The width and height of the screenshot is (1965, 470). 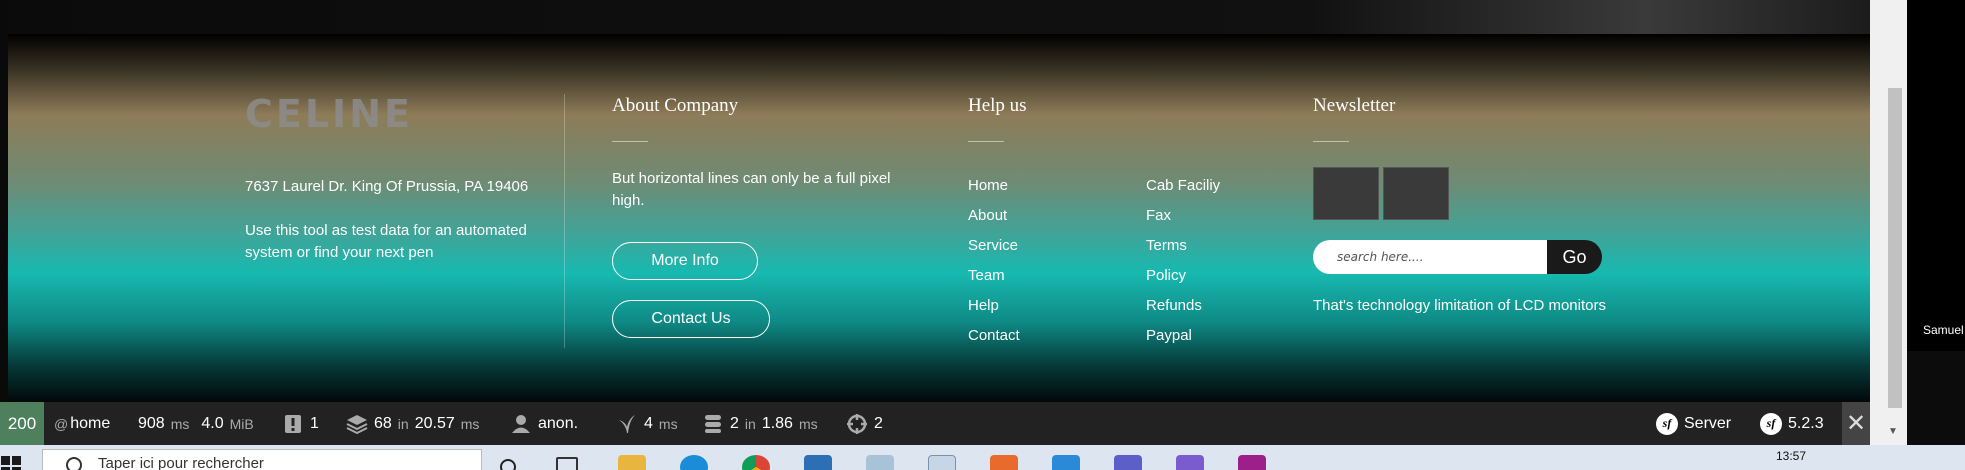 I want to click on server-panel: sf Server, so click(x=1693, y=423).